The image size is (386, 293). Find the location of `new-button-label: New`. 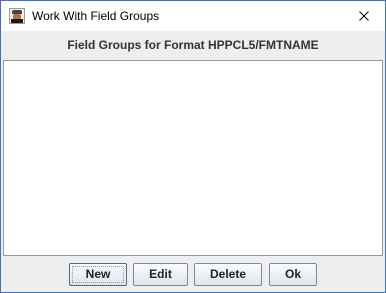

new-button-label: New is located at coordinates (98, 274).